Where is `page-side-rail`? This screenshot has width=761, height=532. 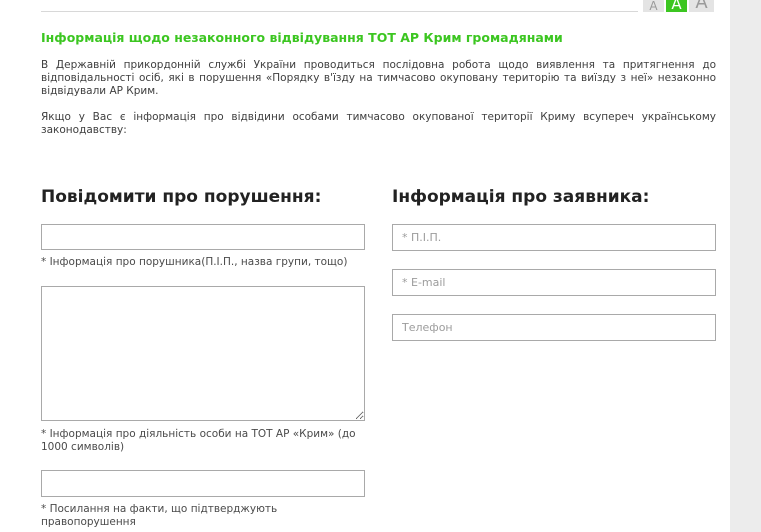
page-side-rail is located at coordinates (745, 266).